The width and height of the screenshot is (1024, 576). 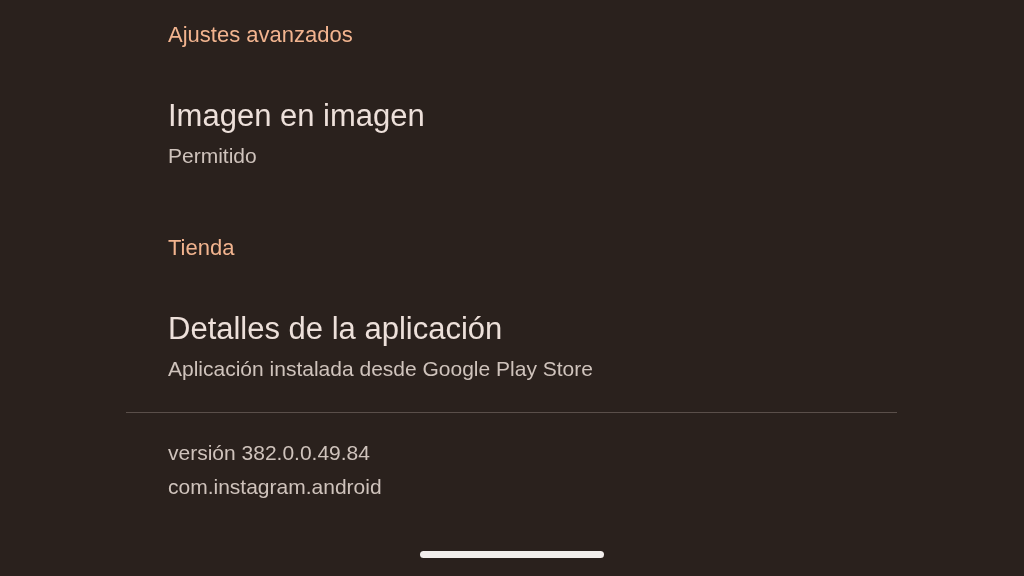 I want to click on setting-summary: Aplicación instalada desde Google Play Store, so click(x=380, y=368).